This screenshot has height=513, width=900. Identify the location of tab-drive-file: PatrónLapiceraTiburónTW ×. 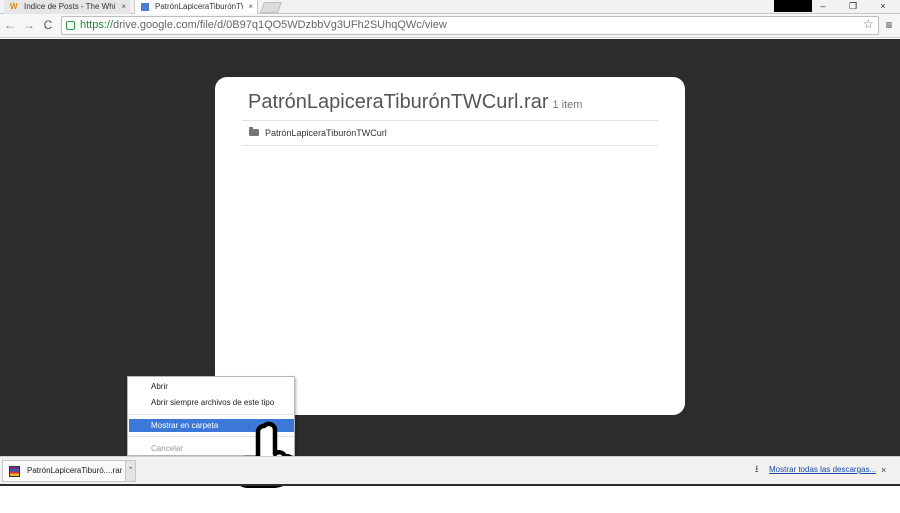
(196, 7).